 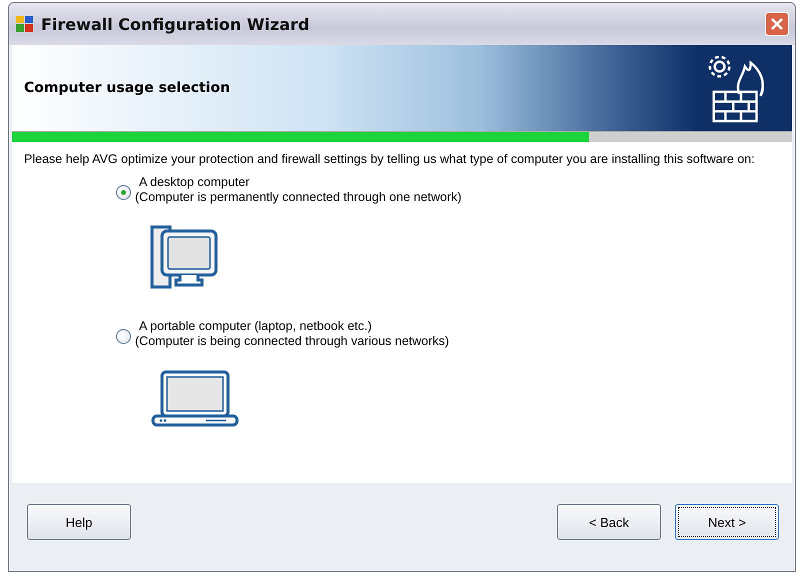 What do you see at coordinates (292, 341) in the screenshot?
I see `option-description: (Computer is being connected through various networks)` at bounding box center [292, 341].